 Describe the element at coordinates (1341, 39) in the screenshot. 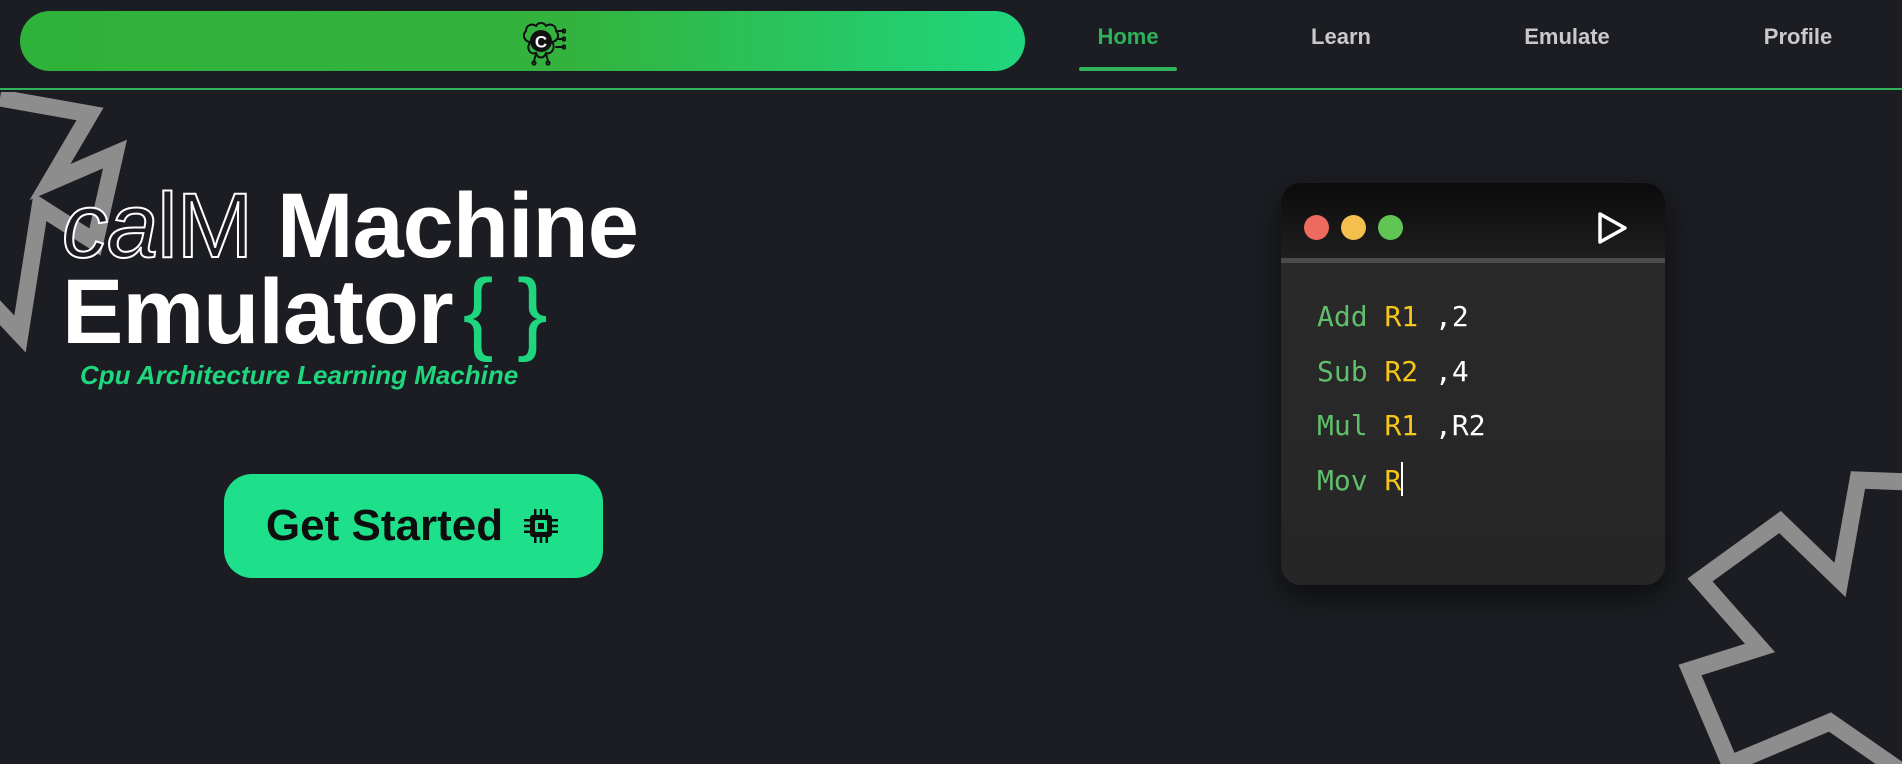

I see `nav-learn: Learn` at that location.